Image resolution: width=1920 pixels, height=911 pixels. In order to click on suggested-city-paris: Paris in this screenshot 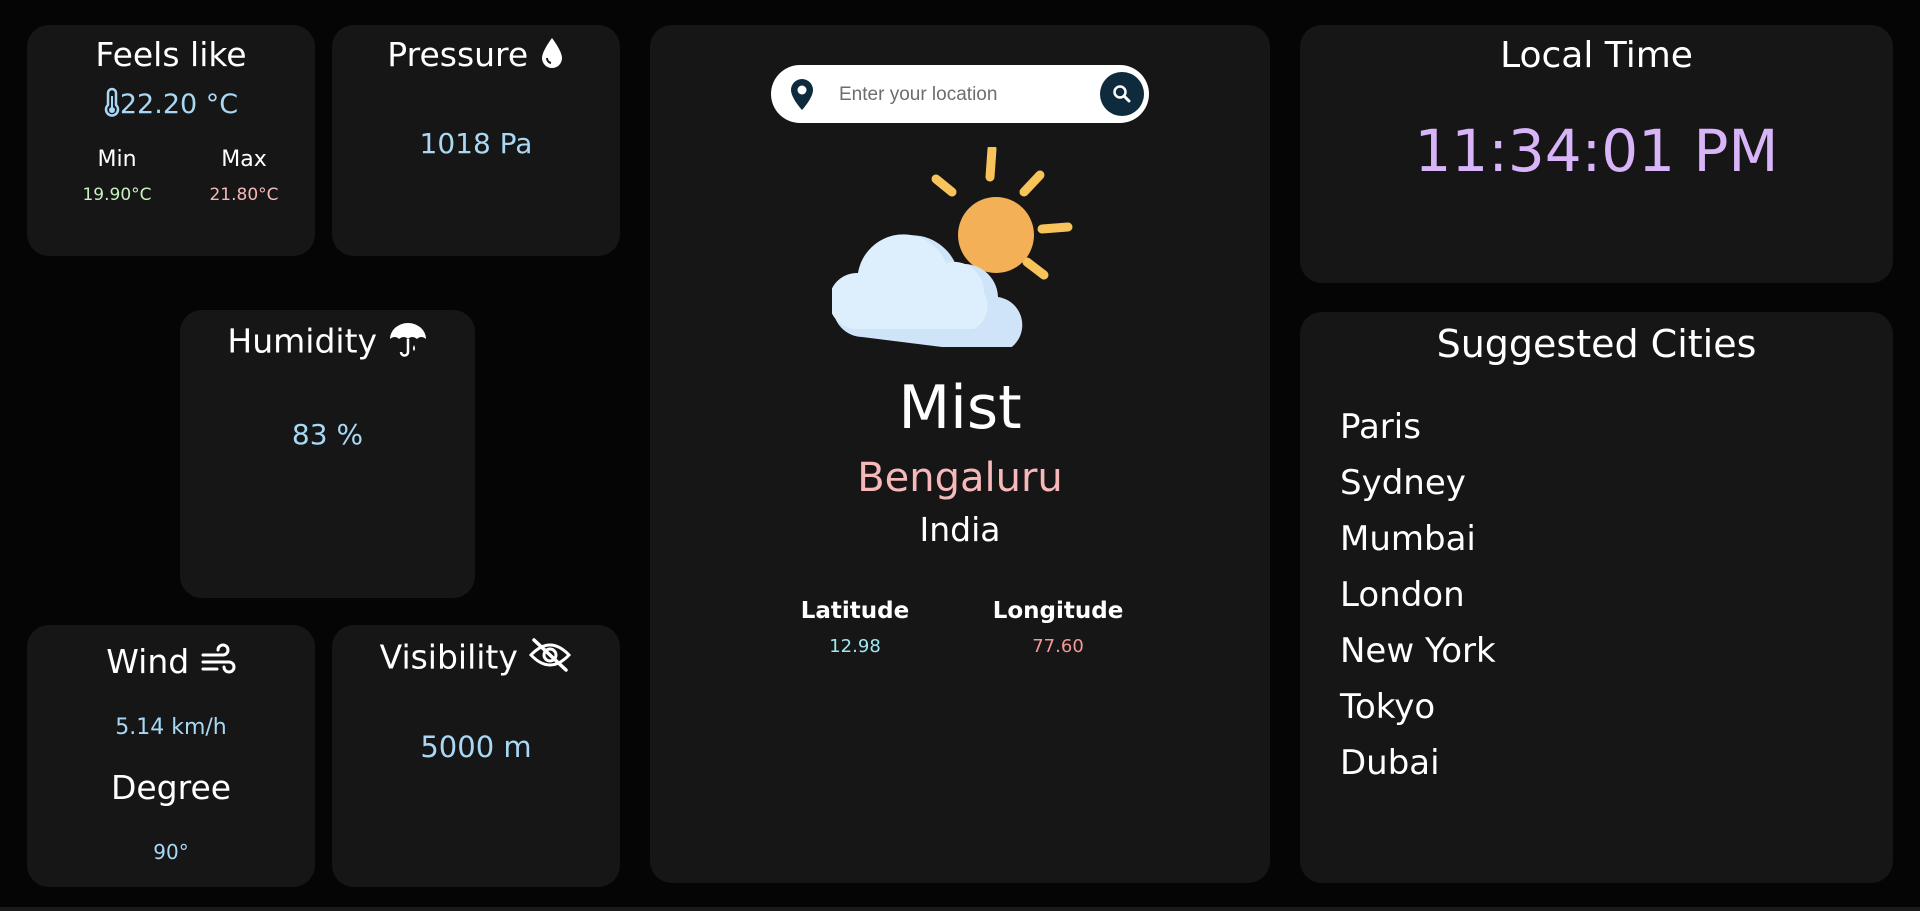, I will do `click(1418, 435)`.